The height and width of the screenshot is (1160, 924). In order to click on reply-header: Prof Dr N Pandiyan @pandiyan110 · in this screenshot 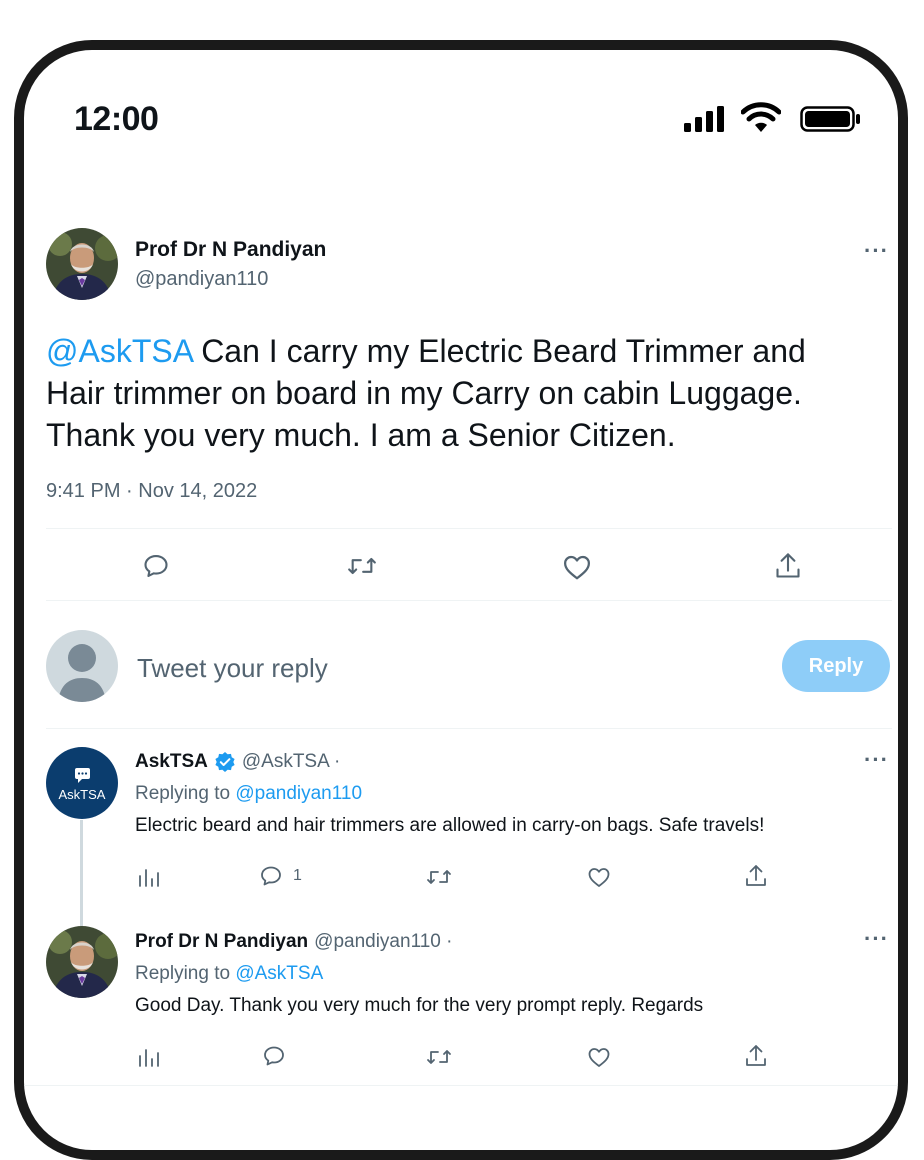, I will do `click(293, 942)`.